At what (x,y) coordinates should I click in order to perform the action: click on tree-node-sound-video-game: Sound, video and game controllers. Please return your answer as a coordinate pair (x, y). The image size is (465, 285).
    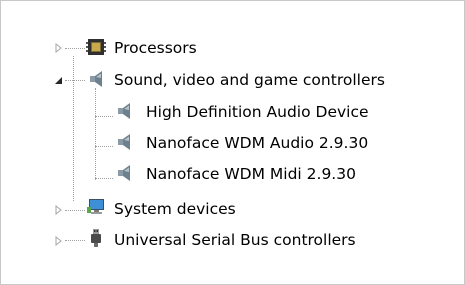
    Looking at the image, I should click on (248, 80).